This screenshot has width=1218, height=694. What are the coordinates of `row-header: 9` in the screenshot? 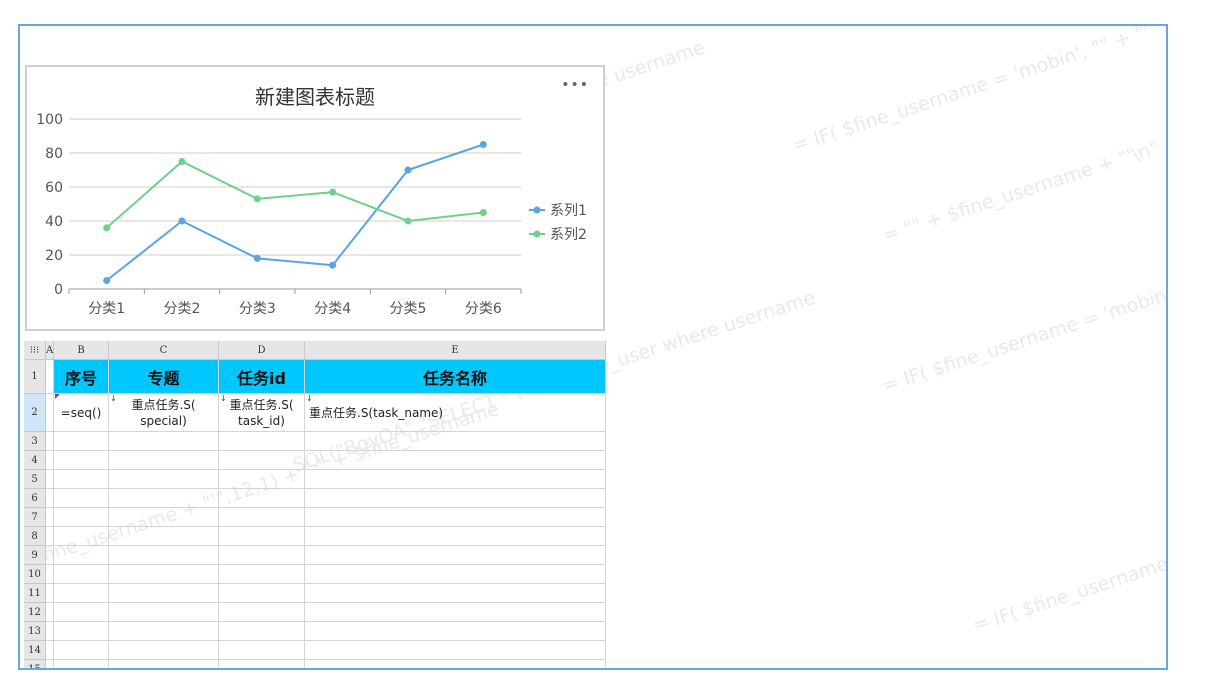 It's located at (35, 555).